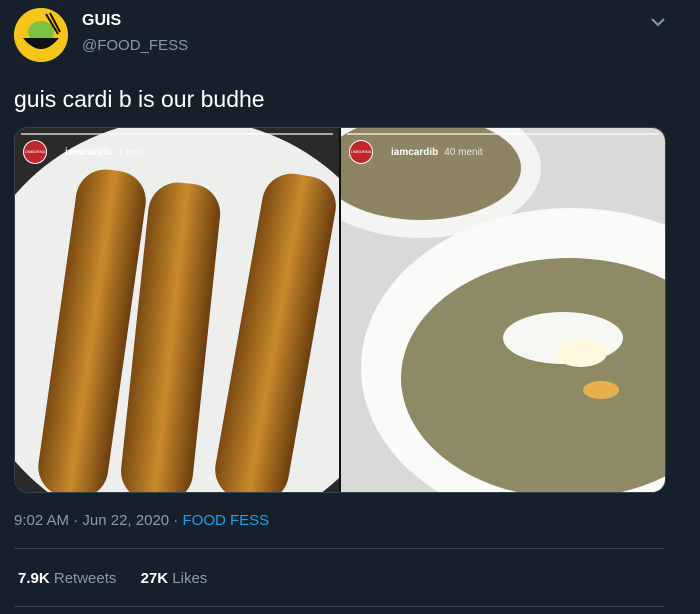 The height and width of the screenshot is (614, 700). I want to click on tweet-source-link: FOOD FESS, so click(225, 520).